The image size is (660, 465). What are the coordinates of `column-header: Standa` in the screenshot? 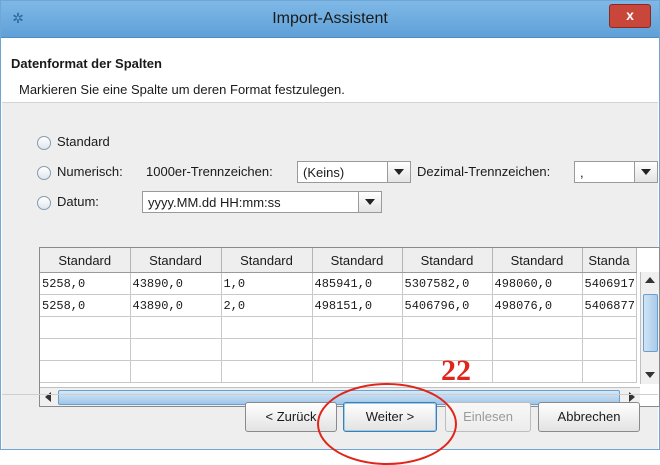 It's located at (609, 260).